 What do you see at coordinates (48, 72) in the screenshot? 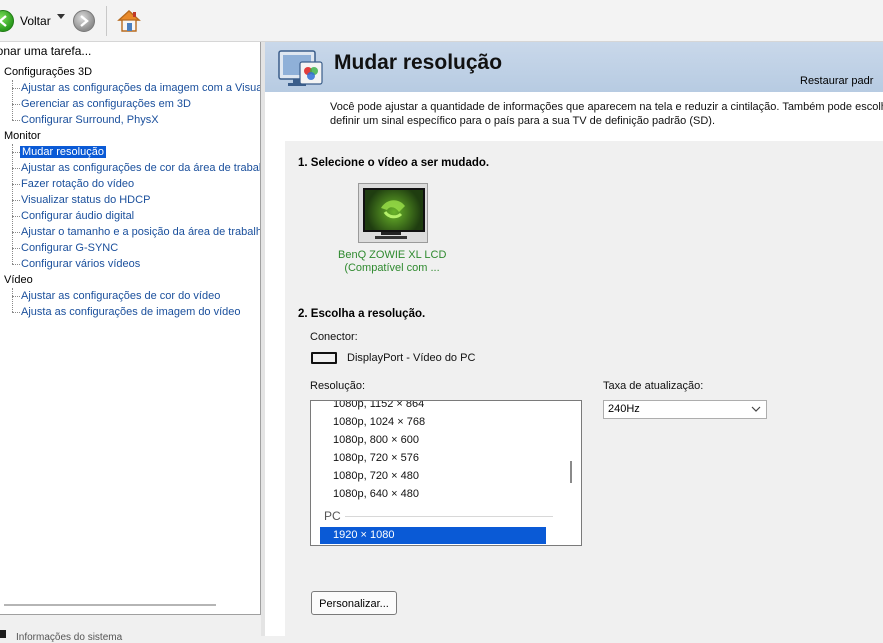
I see `tree-category-3d: Configurações 3D` at bounding box center [48, 72].